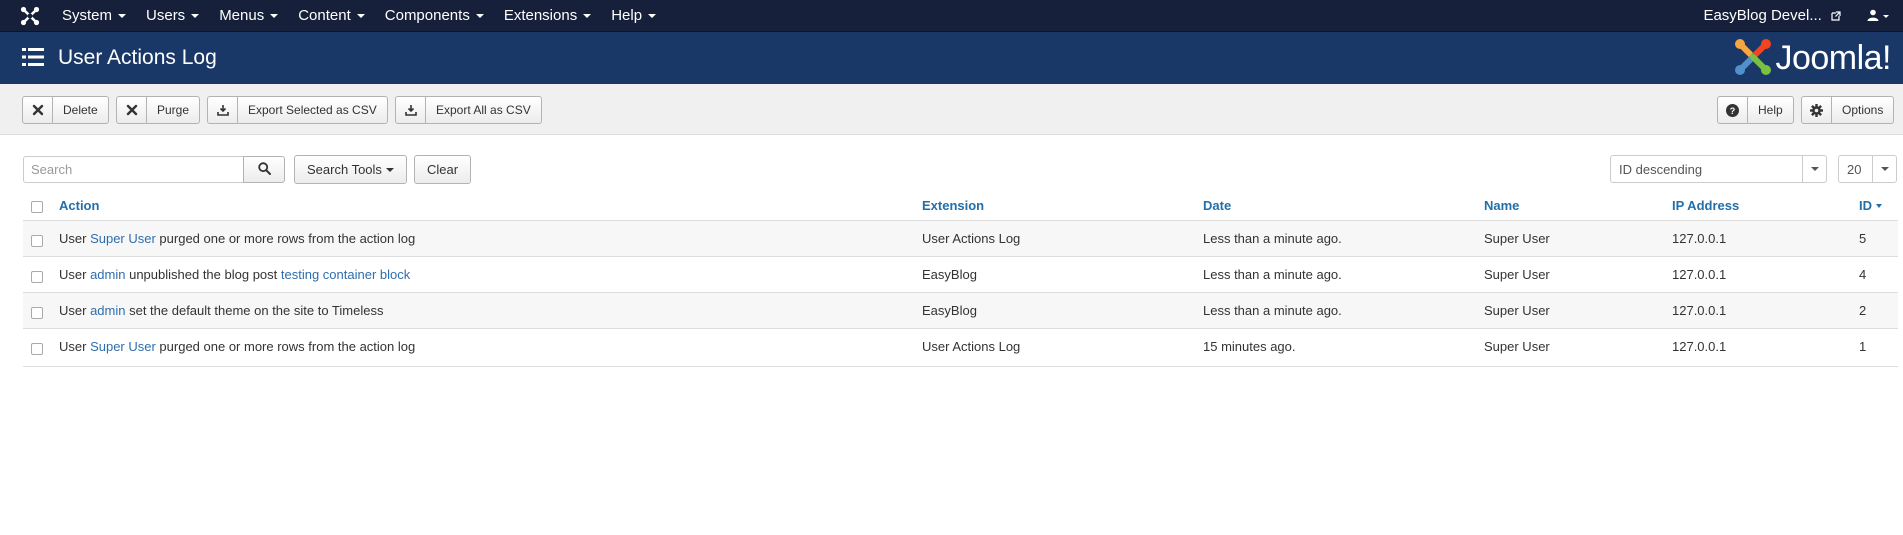 The image size is (1903, 535). I want to click on delete-button: Delete, so click(65, 110).